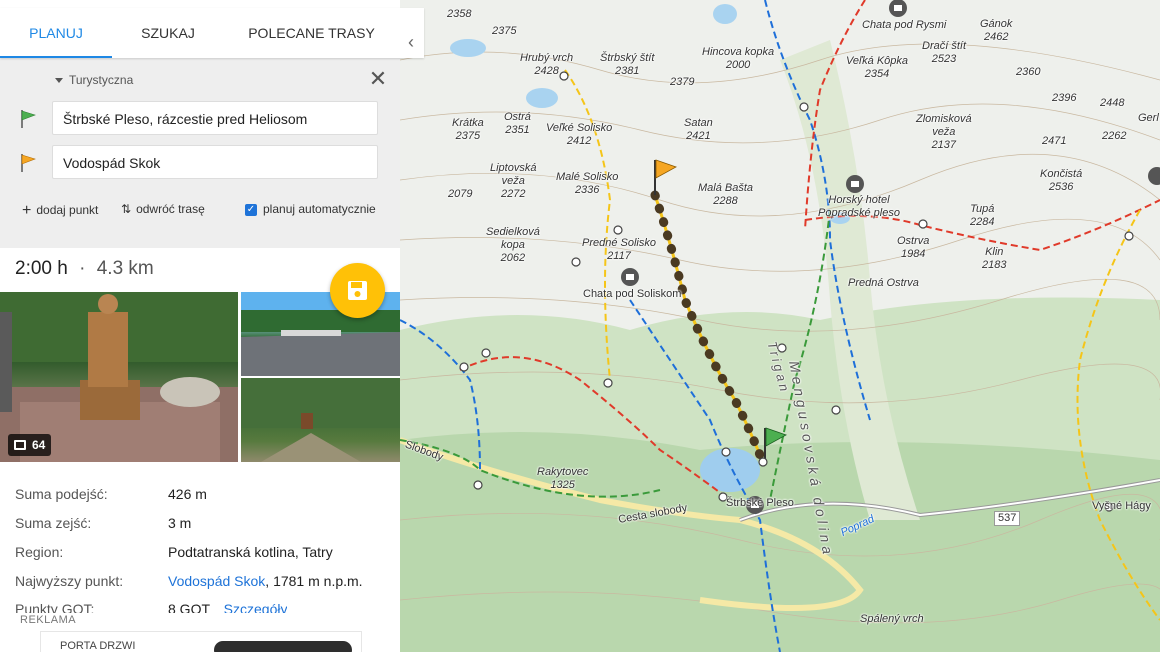 The height and width of the screenshot is (652, 1160). I want to click on stat-highest-label: Najwyższy punkt:, so click(69, 581).